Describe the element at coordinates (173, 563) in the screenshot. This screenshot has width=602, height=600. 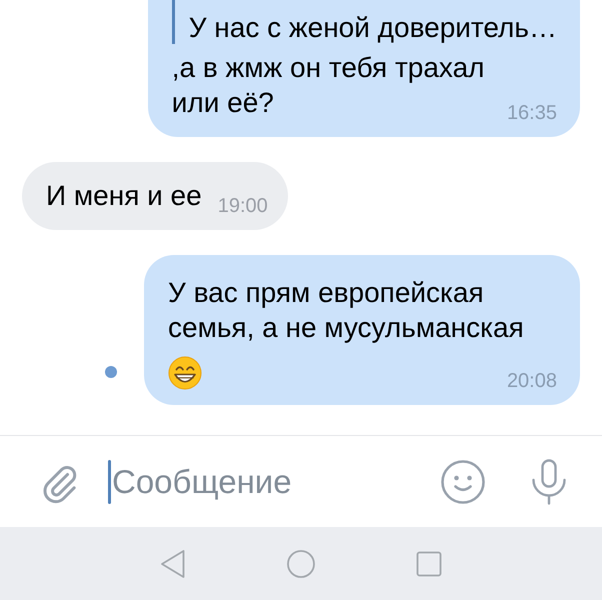
I see `back-icon` at that location.